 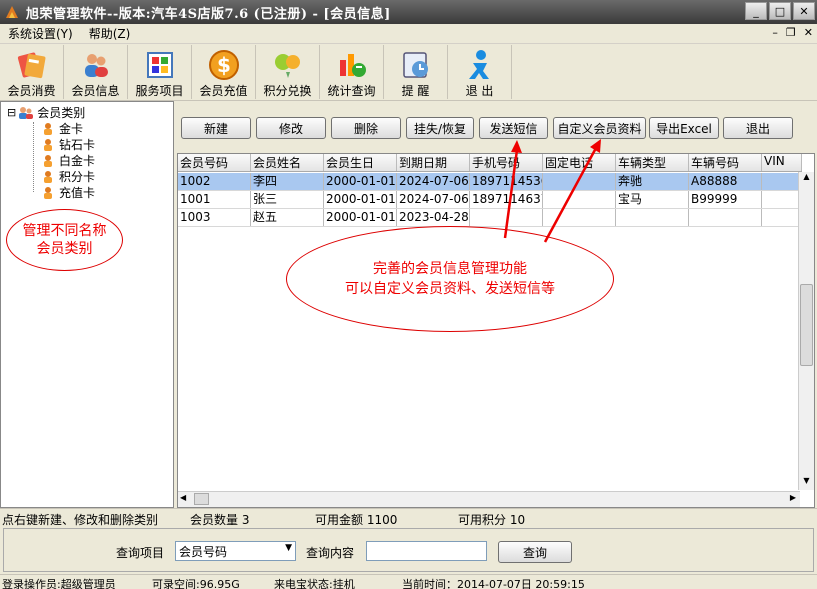 I want to click on chevron-down-icon: ▼, so click(x=288, y=548).